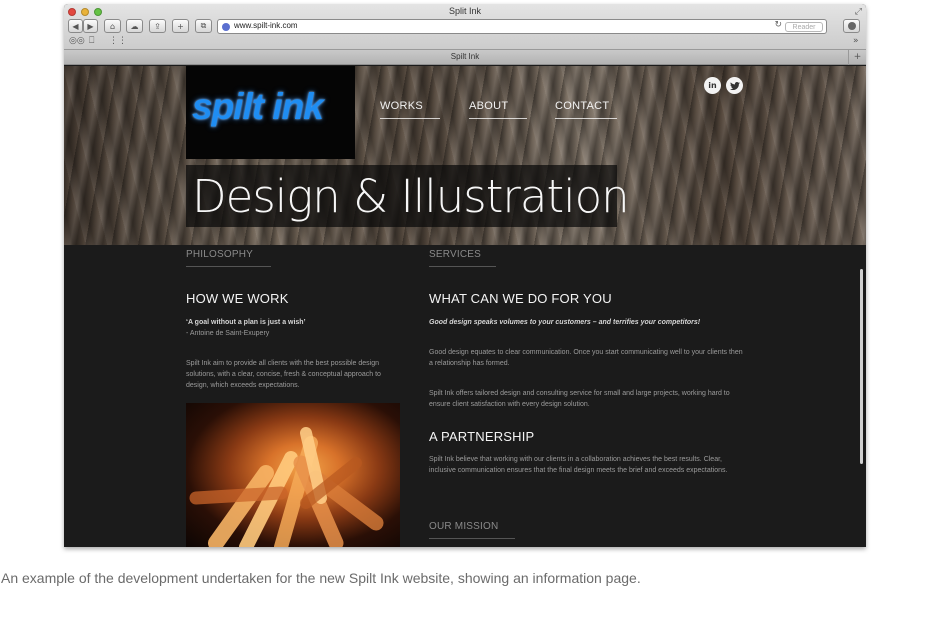  I want to click on our-mission-label: OUR MISSION, so click(472, 530).